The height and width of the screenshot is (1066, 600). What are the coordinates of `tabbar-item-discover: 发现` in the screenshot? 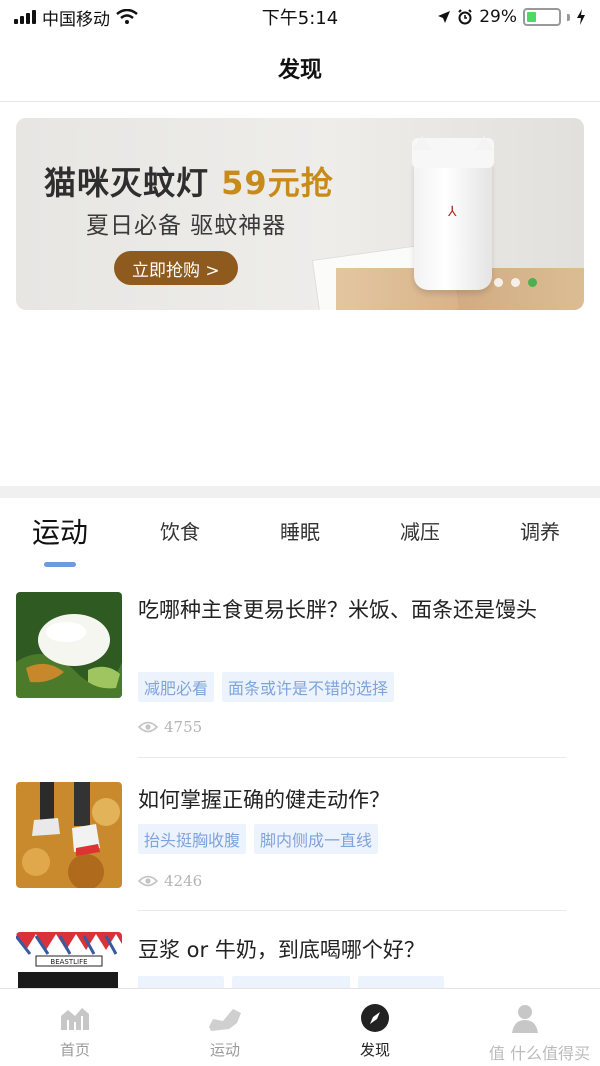 It's located at (375, 1030).